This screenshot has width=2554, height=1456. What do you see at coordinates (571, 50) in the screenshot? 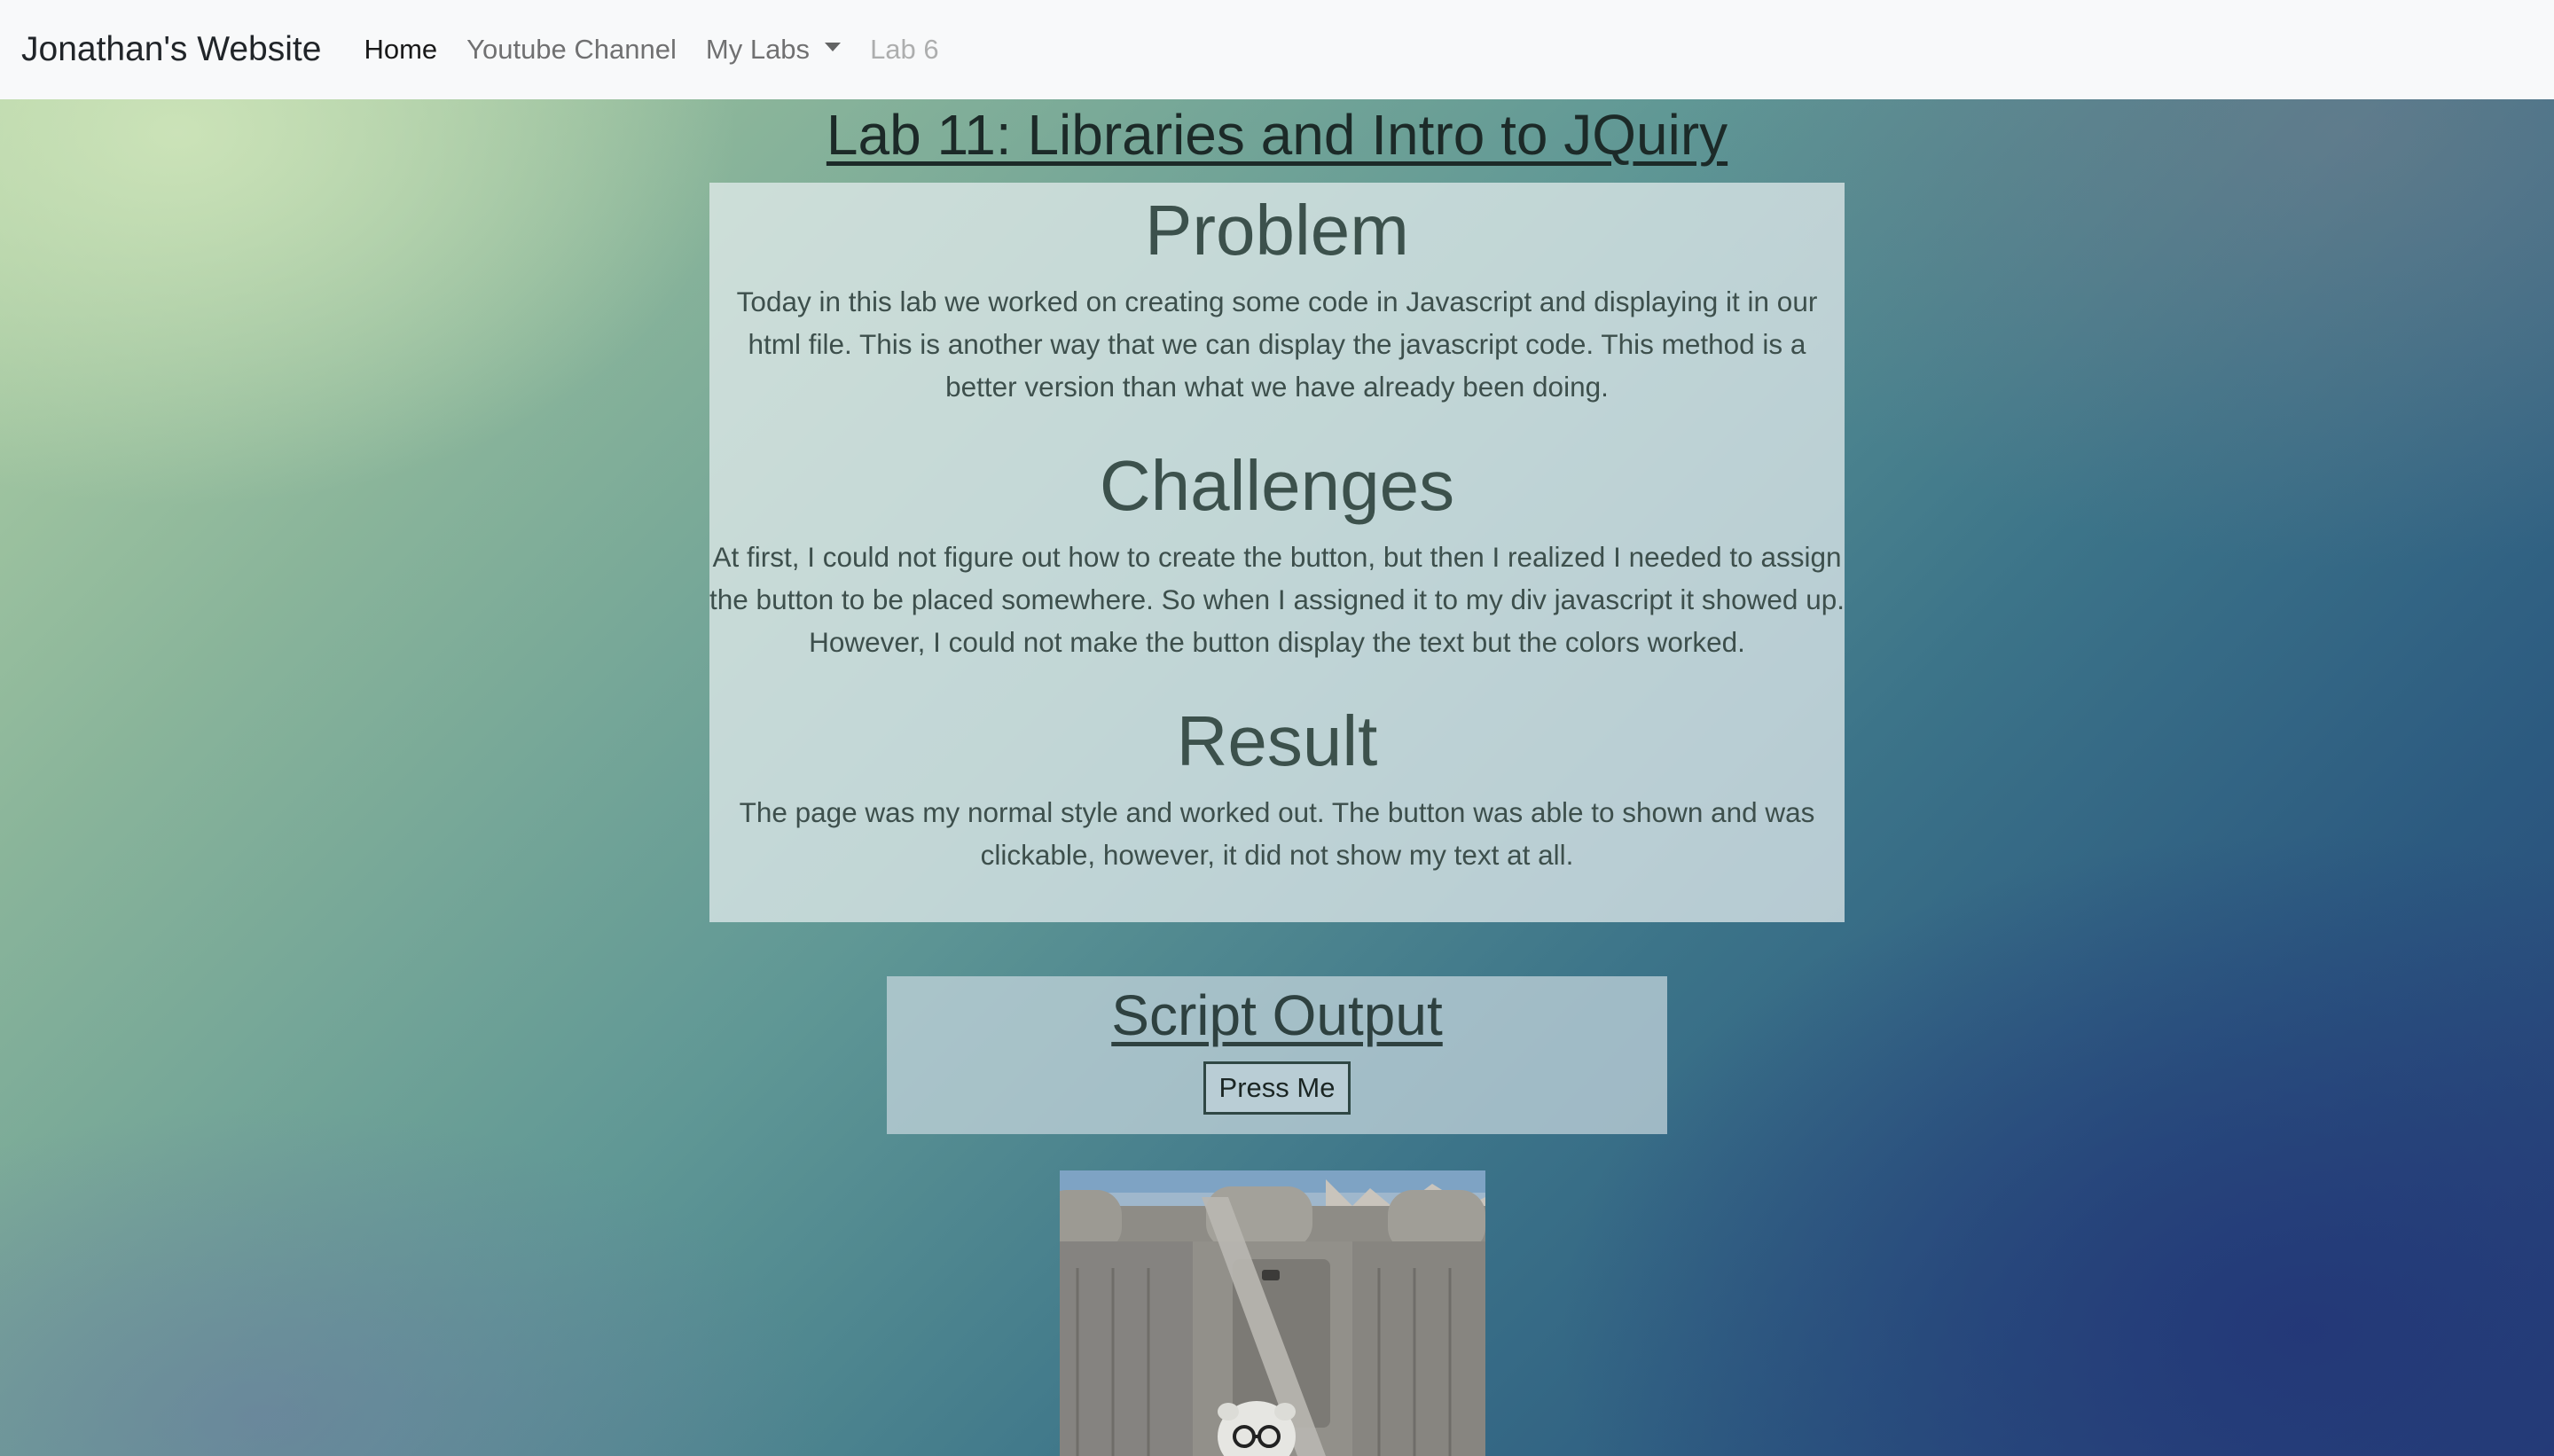
I see `nav-link-youtube-channel: Youtube Channel` at bounding box center [571, 50].